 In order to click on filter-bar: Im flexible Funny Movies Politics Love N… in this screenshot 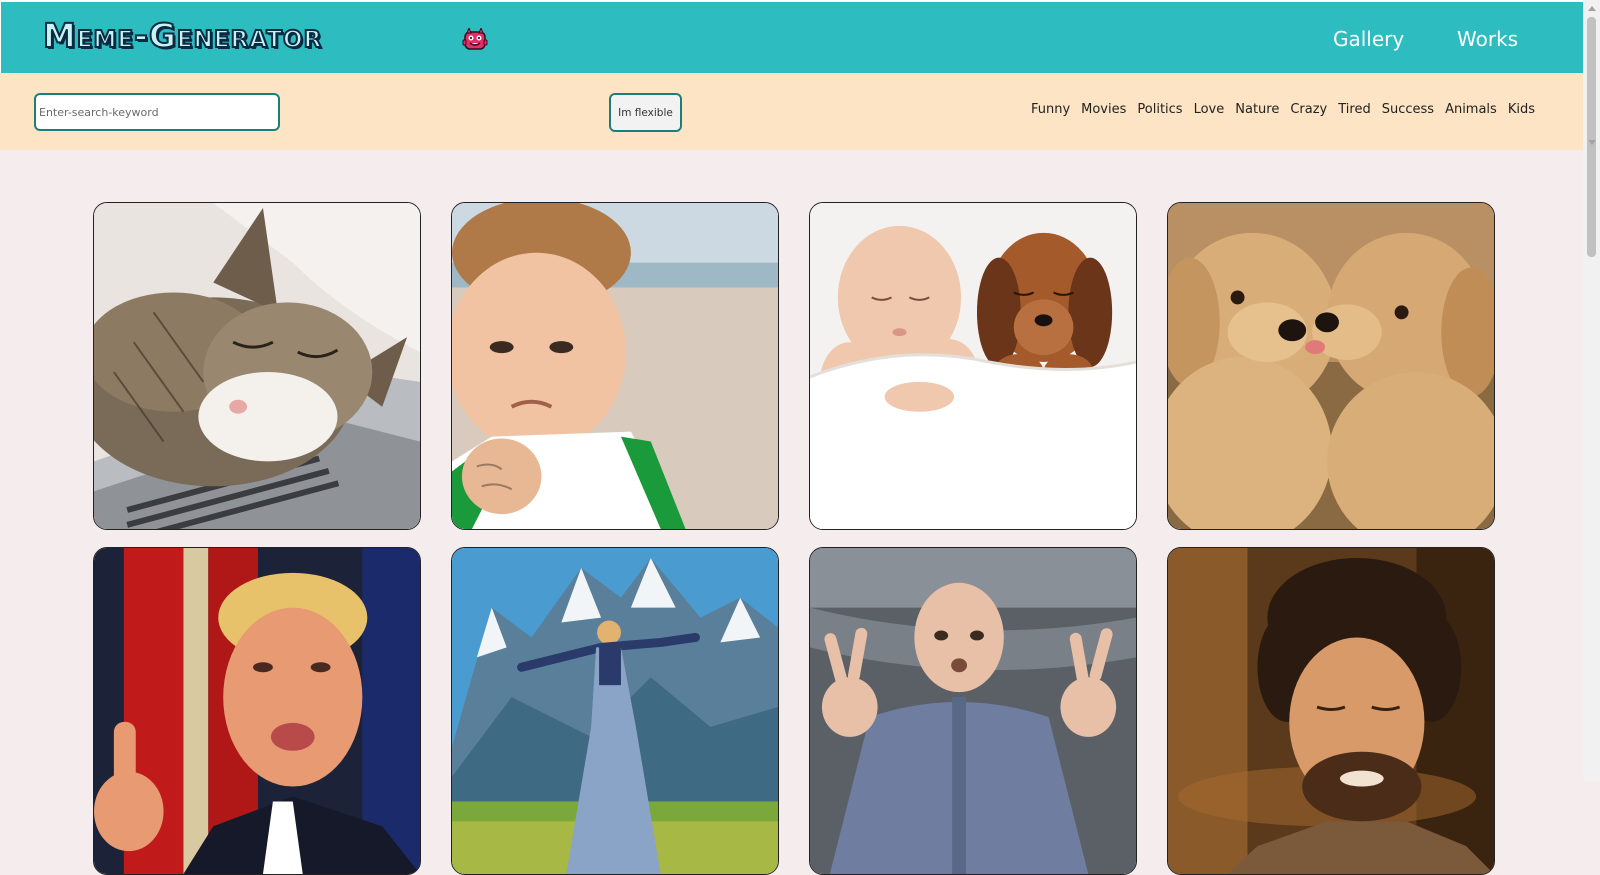, I will do `click(791, 111)`.